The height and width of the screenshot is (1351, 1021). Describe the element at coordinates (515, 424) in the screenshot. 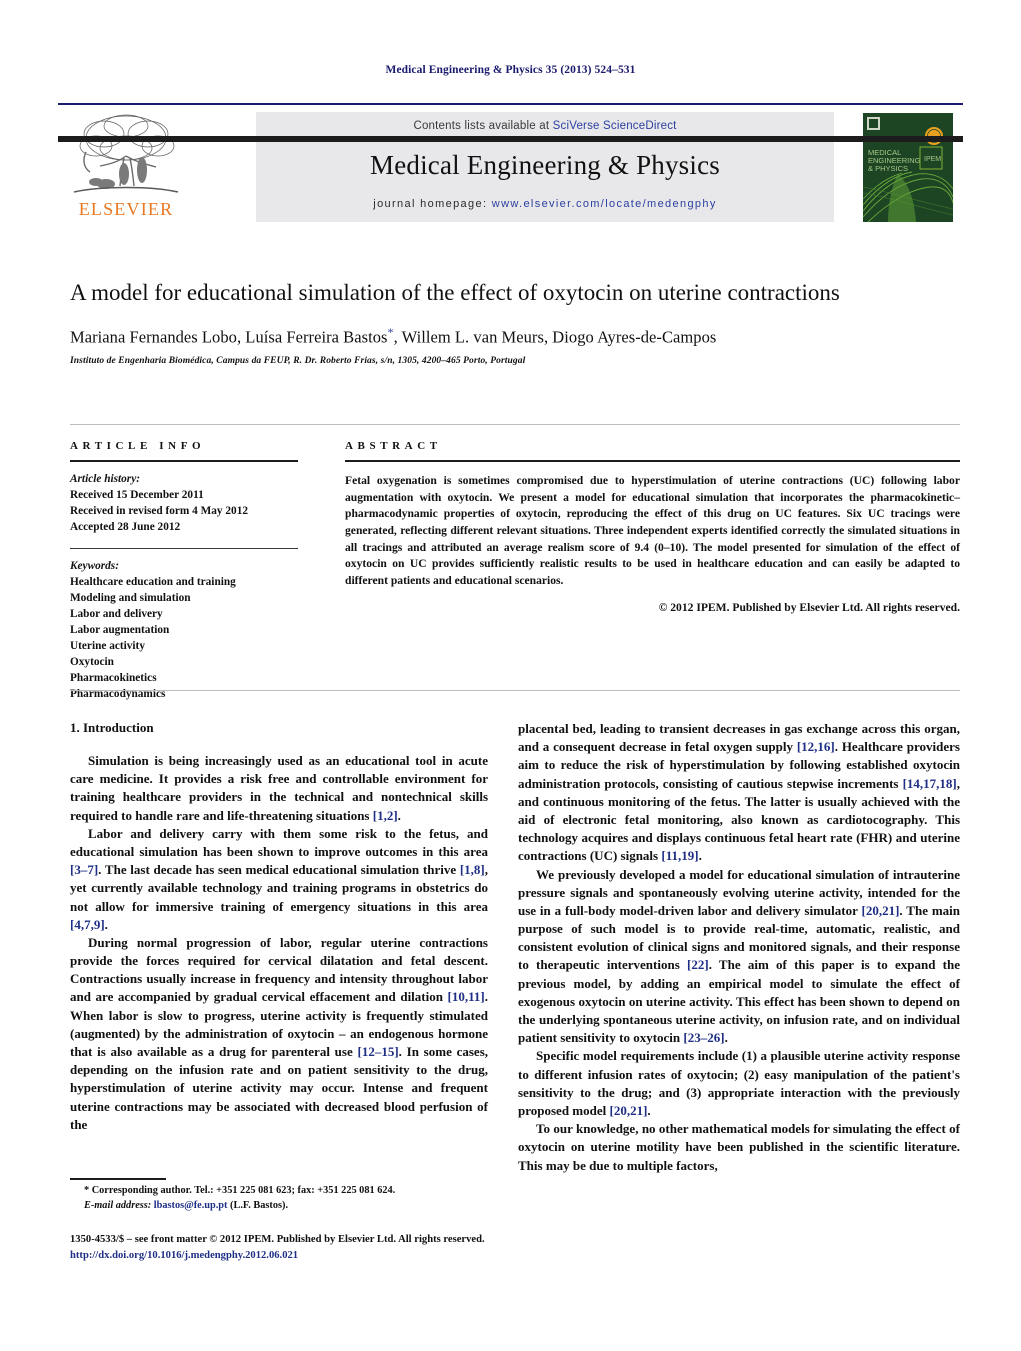

I see `info-top-rule` at that location.